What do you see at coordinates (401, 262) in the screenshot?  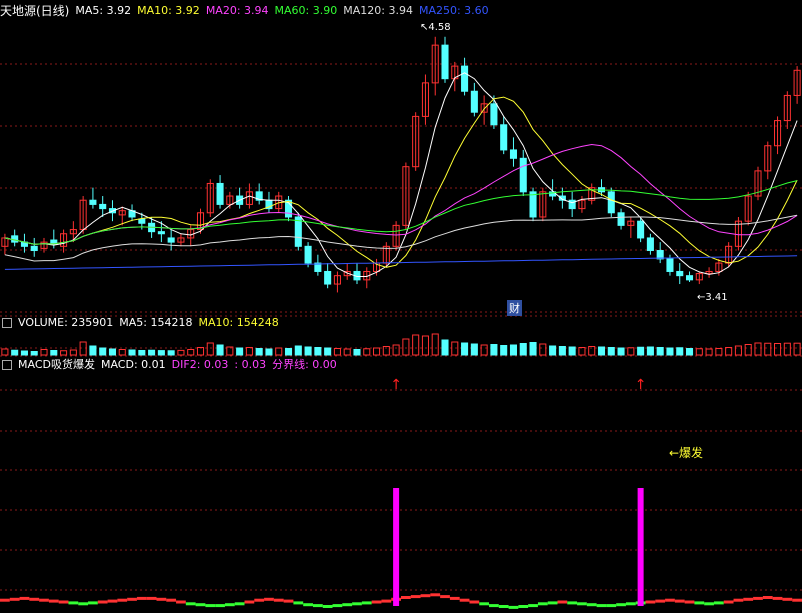 I see `ma250-line` at bounding box center [401, 262].